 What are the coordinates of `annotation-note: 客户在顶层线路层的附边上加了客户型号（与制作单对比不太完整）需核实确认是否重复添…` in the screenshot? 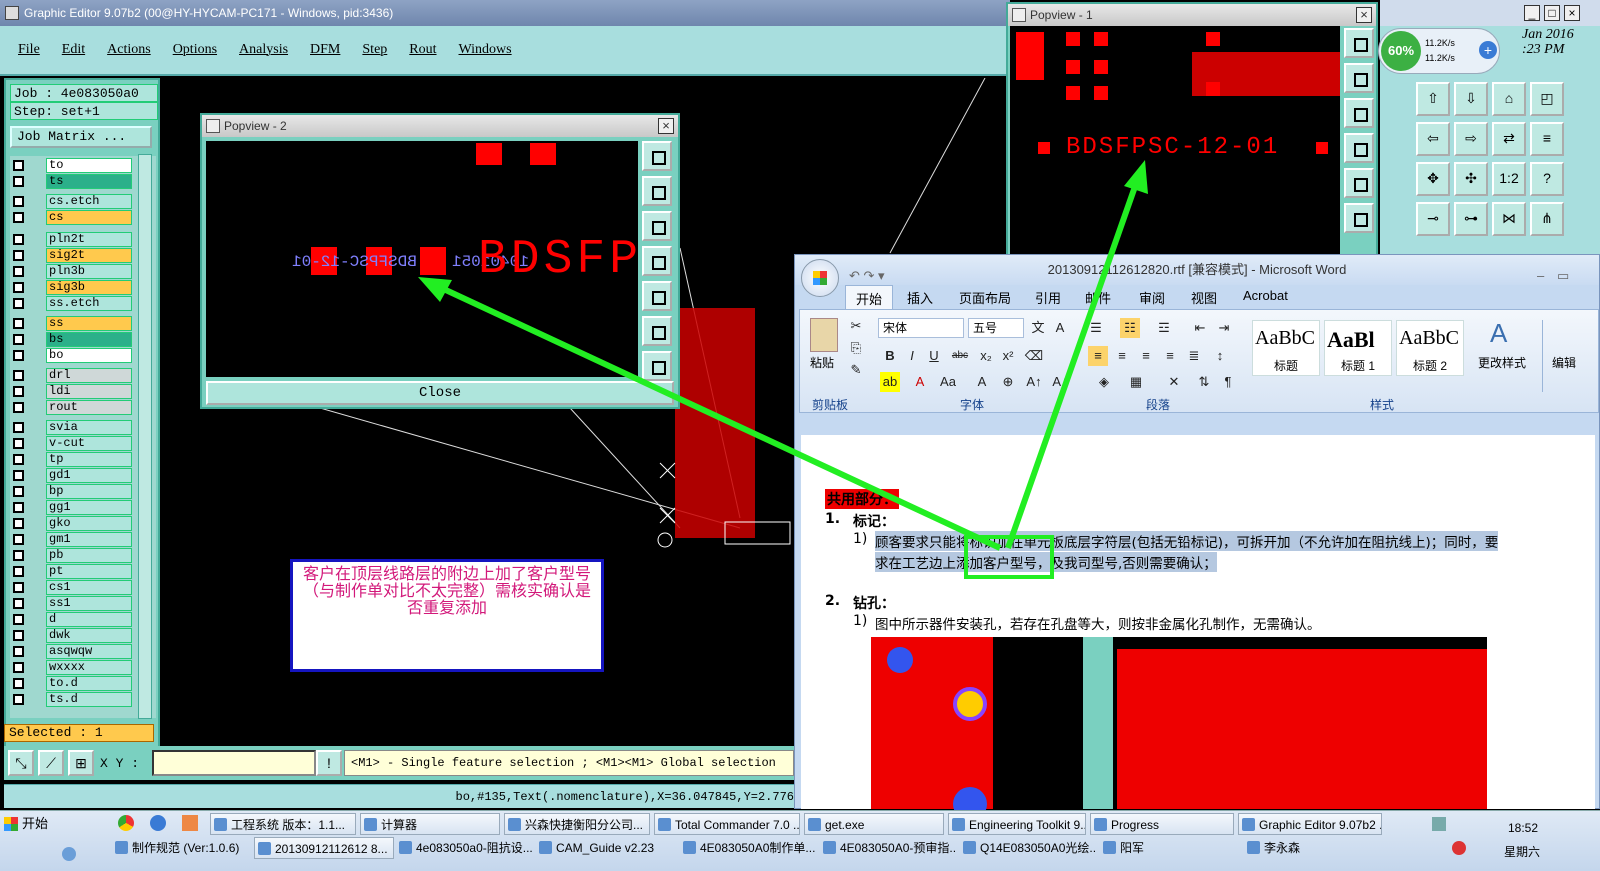 It's located at (447, 615).